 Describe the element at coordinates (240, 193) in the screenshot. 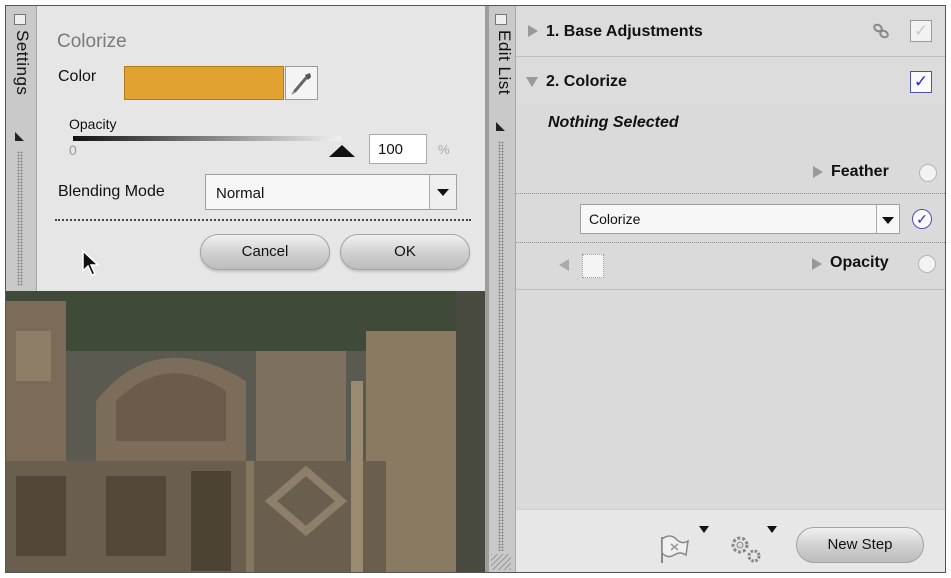

I see `blending-mode-value: Normal` at that location.